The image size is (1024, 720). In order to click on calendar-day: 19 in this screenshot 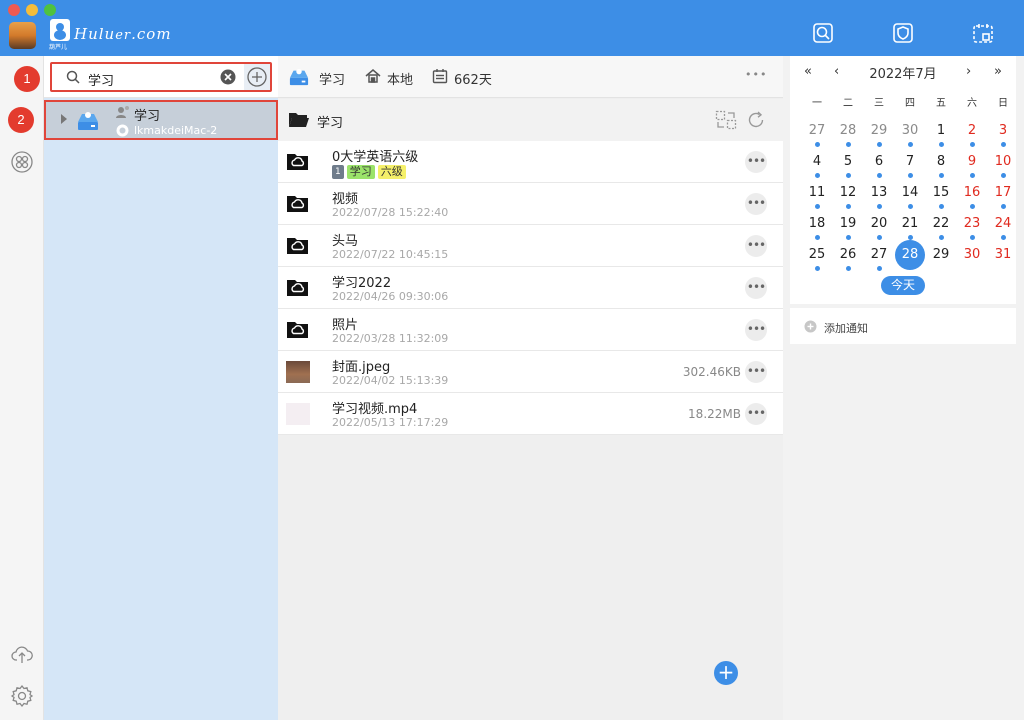, I will do `click(848, 228)`.